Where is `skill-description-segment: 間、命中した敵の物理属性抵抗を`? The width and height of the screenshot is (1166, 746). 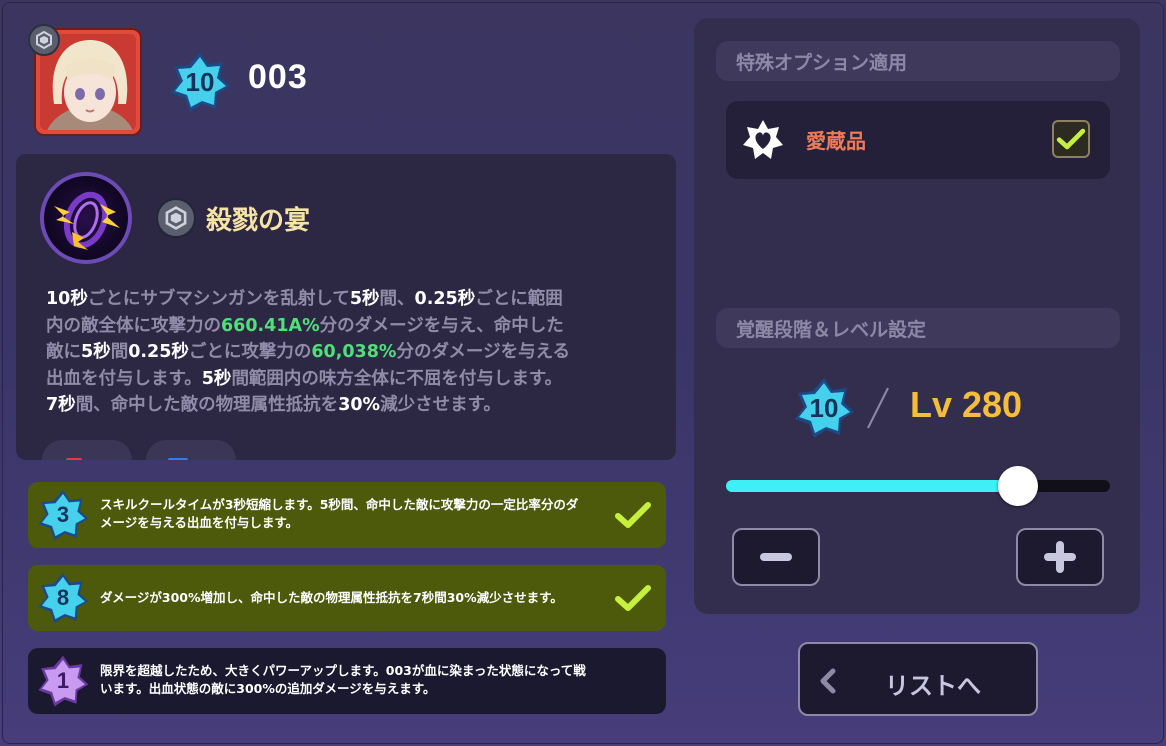 skill-description-segment: 間、命中した敵の物理属性抵抗を is located at coordinates (207, 405).